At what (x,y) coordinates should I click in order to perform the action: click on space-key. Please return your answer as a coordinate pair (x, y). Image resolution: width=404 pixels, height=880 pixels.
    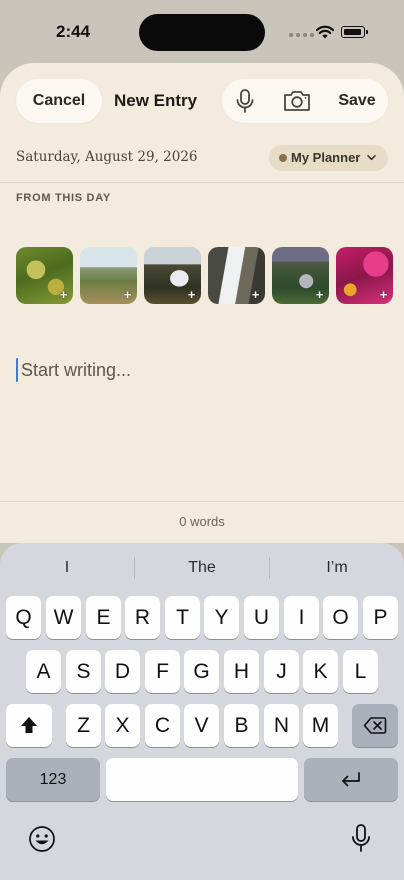
    Looking at the image, I should click on (202, 779).